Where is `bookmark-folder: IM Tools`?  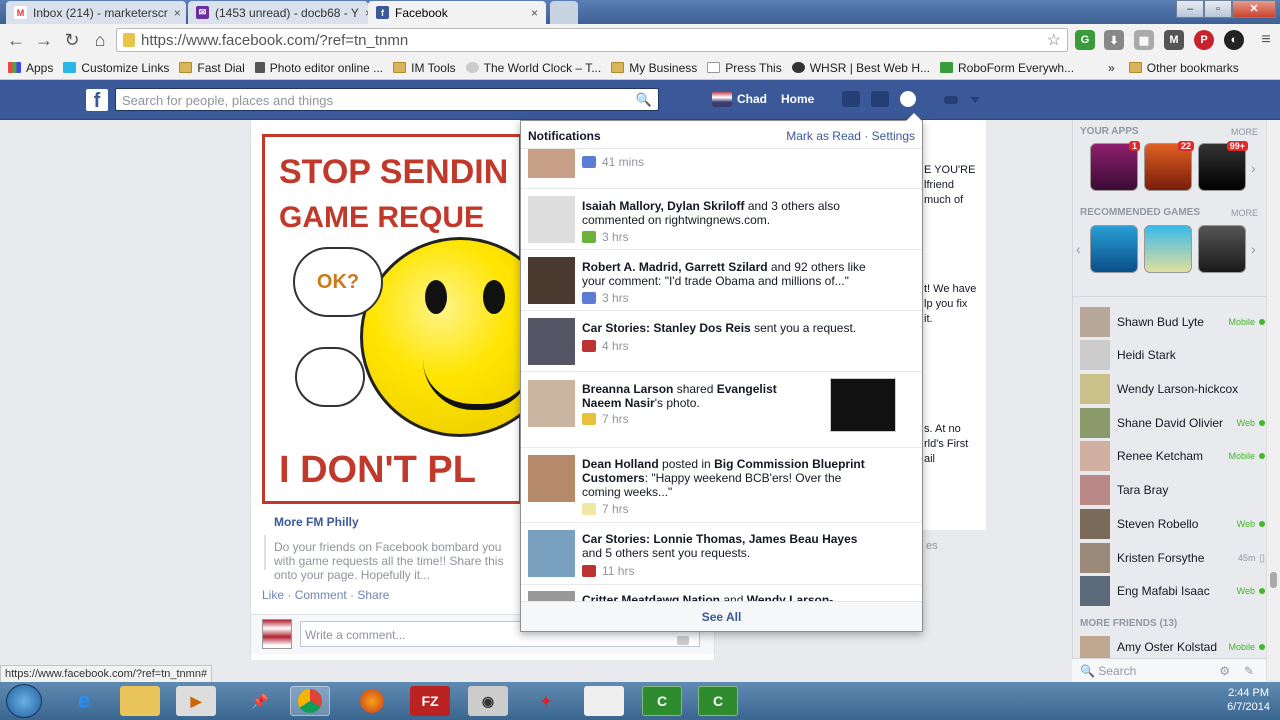
bookmark-folder: IM Tools is located at coordinates (424, 68).